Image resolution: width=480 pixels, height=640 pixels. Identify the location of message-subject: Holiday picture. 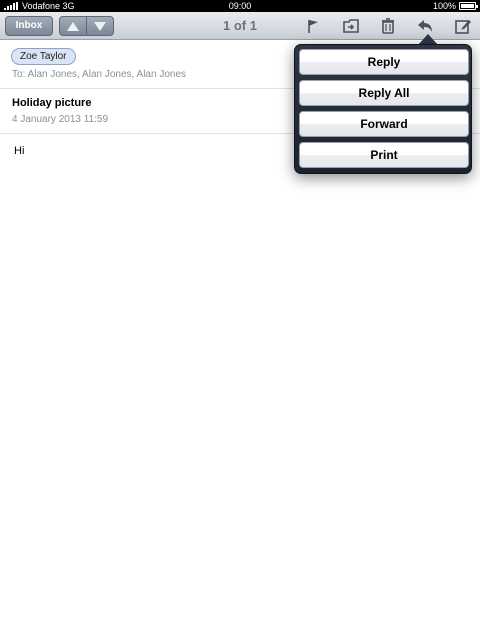
(52, 103).